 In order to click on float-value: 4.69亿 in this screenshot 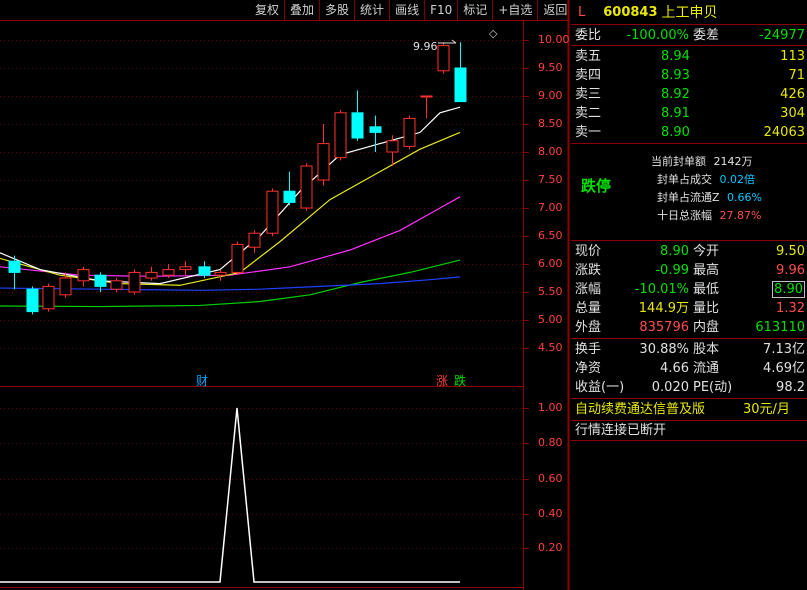, I will do `click(784, 368)`.